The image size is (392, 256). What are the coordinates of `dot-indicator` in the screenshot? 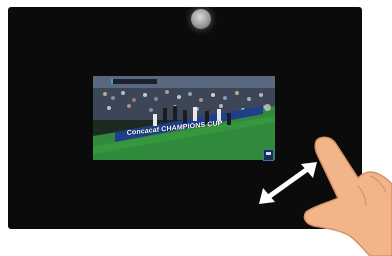 It's located at (267, 107).